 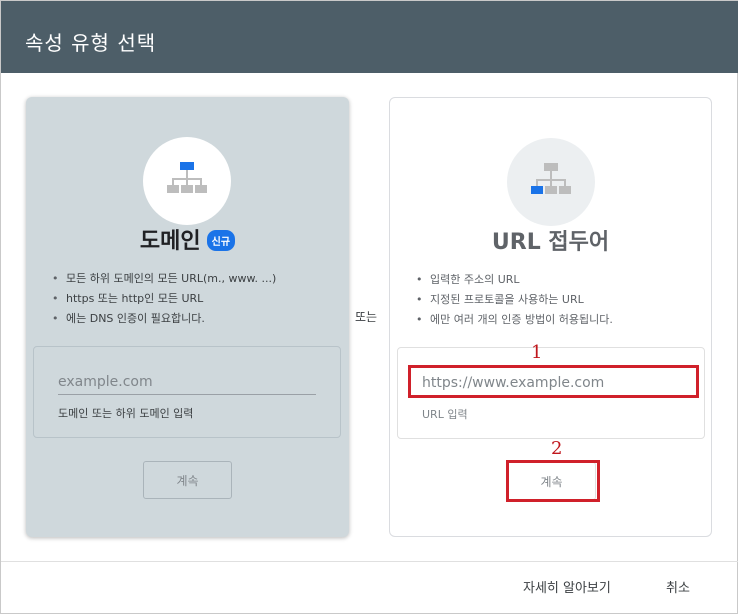 What do you see at coordinates (550, 242) in the screenshot?
I see `url-card-title: URL 접두어` at bounding box center [550, 242].